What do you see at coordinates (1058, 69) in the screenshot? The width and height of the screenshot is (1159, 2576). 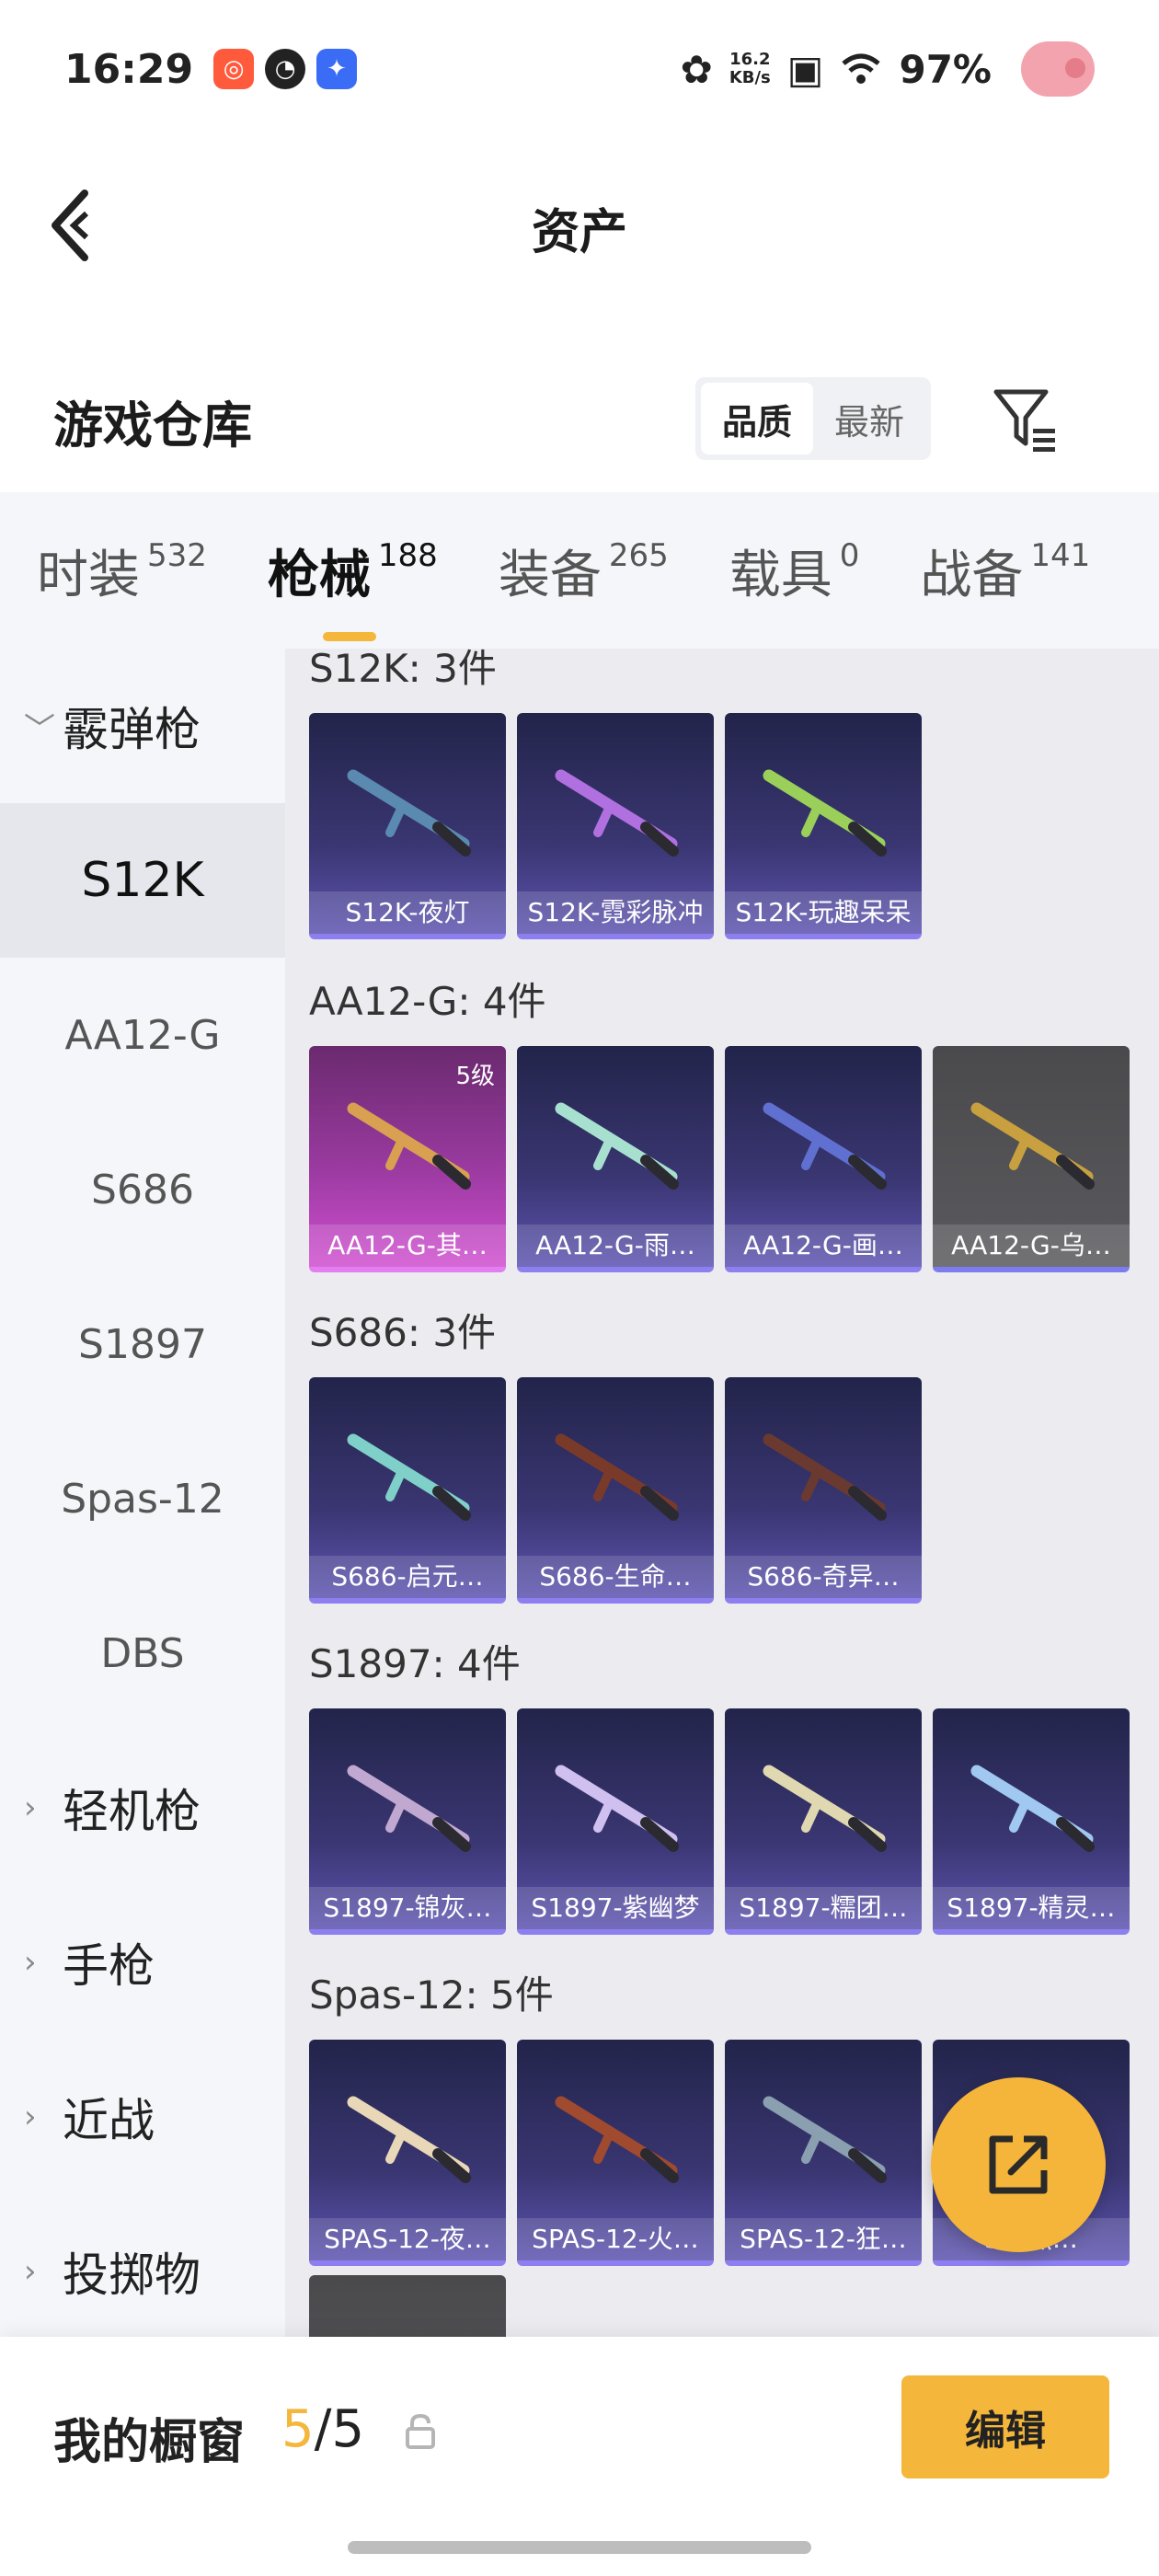 I see `pig-avatar-icon` at bounding box center [1058, 69].